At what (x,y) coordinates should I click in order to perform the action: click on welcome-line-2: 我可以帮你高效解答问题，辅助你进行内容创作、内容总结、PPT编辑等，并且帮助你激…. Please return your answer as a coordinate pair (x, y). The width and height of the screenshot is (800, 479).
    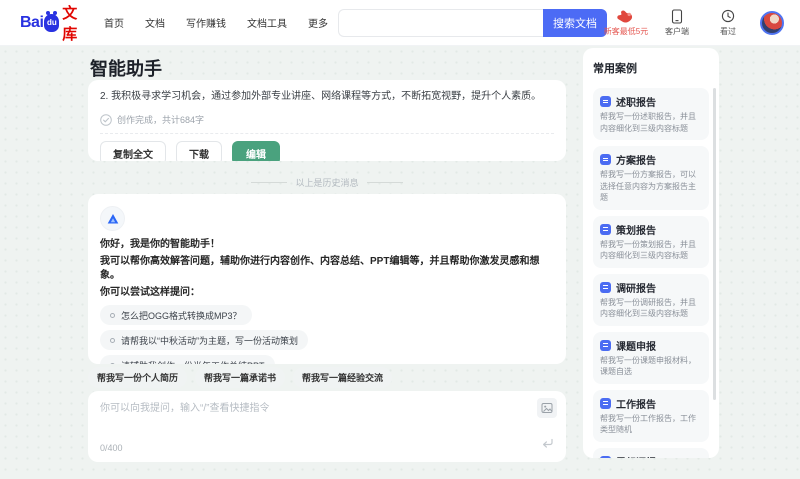
    Looking at the image, I should click on (320, 268).